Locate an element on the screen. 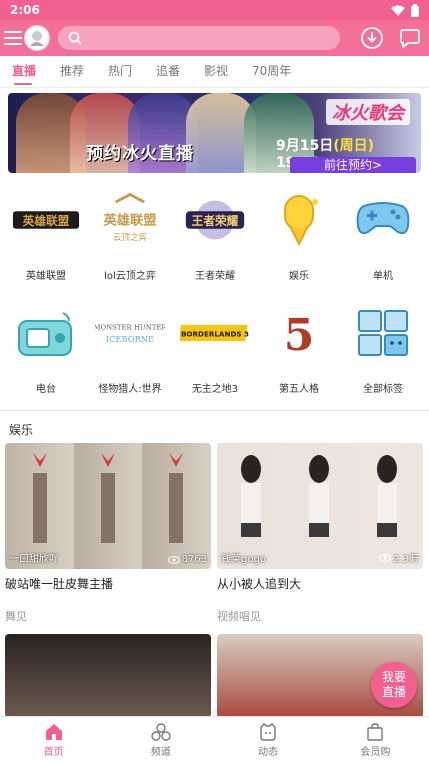  tft-logo-icon: 英雄联盟 云顶之弈 is located at coordinates (130, 220).